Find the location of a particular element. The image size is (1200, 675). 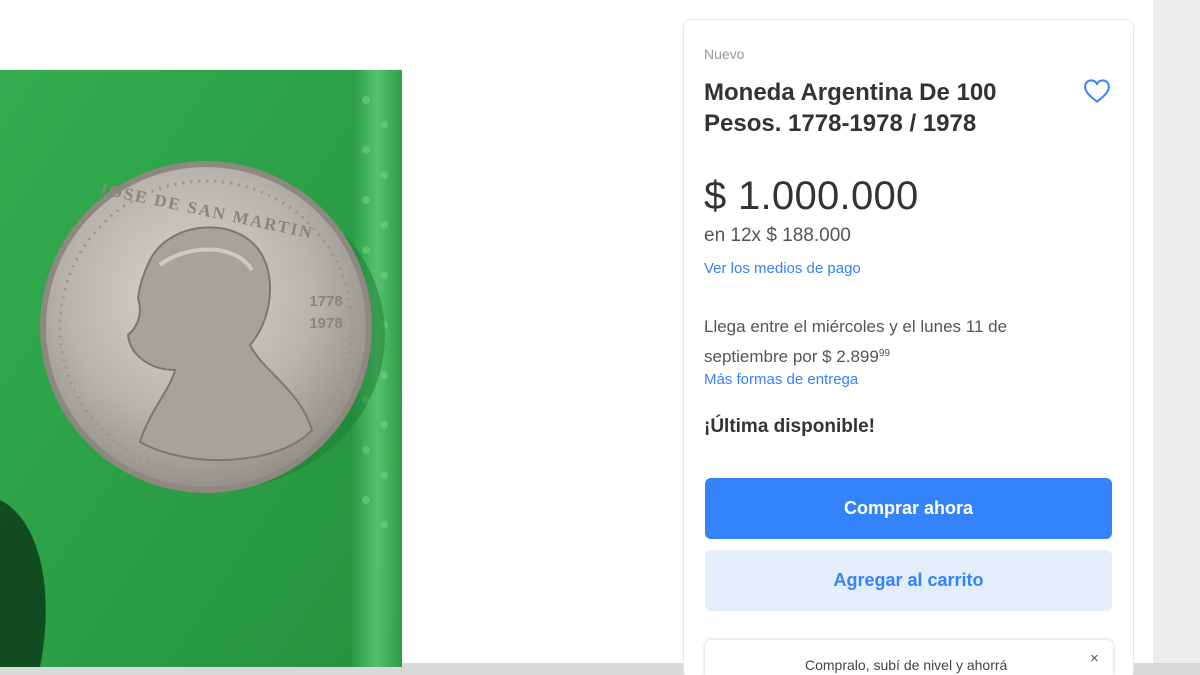

shipping-cents: 99 is located at coordinates (884, 353).